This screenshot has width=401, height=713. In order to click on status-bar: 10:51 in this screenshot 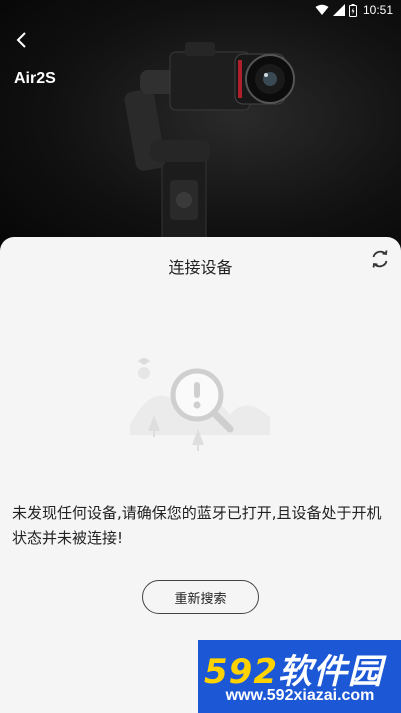, I will do `click(200, 11)`.